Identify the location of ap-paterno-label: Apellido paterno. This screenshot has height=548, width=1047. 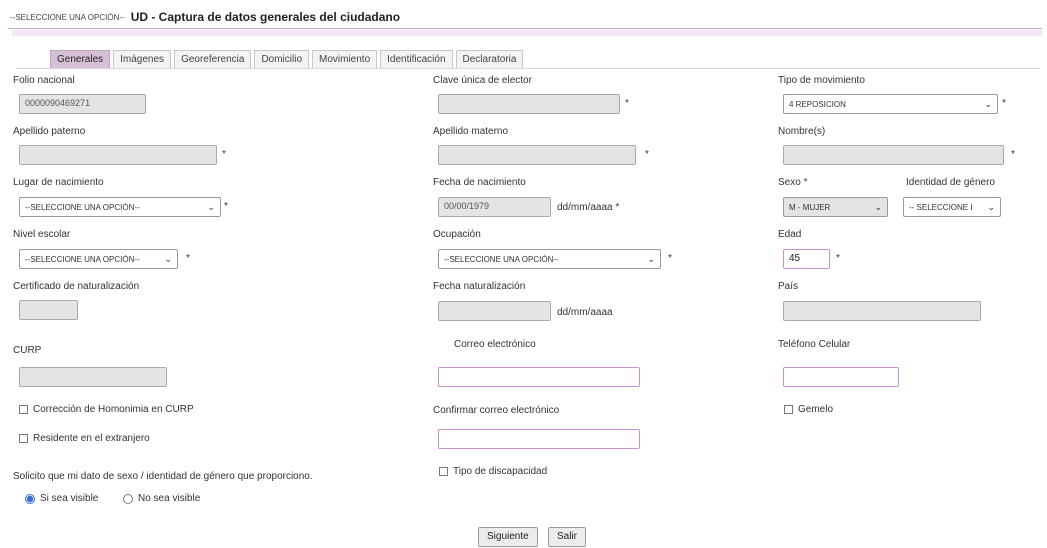
(49, 131).